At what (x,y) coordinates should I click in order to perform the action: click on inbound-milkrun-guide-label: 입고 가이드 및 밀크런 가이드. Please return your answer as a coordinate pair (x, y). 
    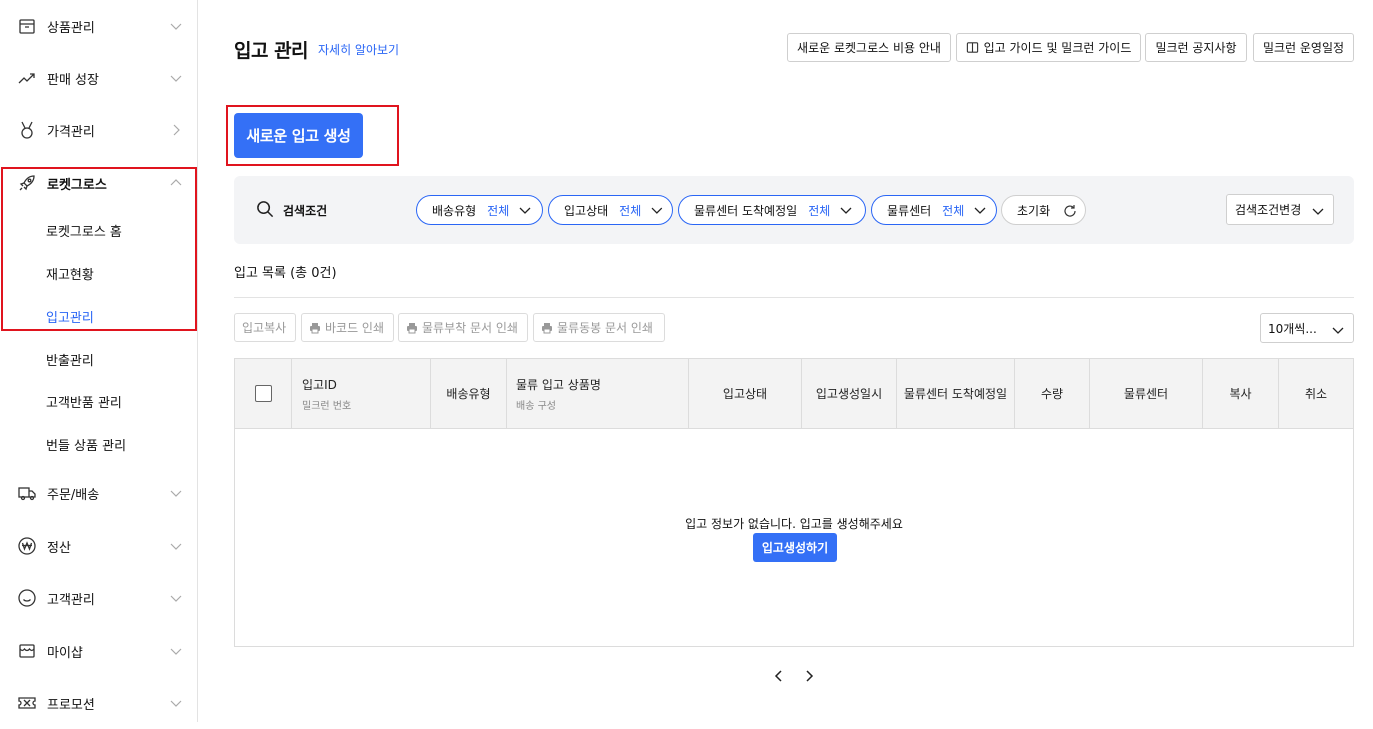
    Looking at the image, I should click on (1057, 48).